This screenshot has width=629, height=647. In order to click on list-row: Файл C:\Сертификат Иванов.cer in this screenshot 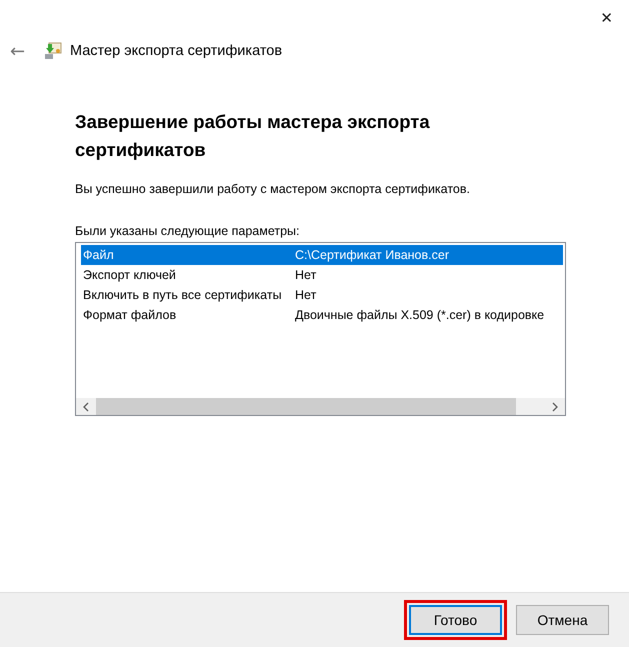, I will do `click(322, 255)`.